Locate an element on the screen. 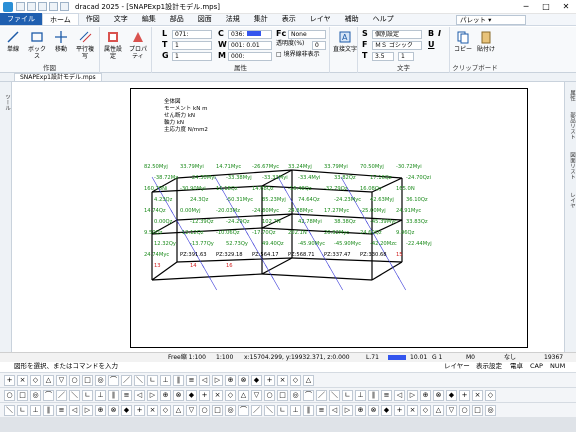 The image size is (576, 432). new-icon is located at coordinates (20, 6).